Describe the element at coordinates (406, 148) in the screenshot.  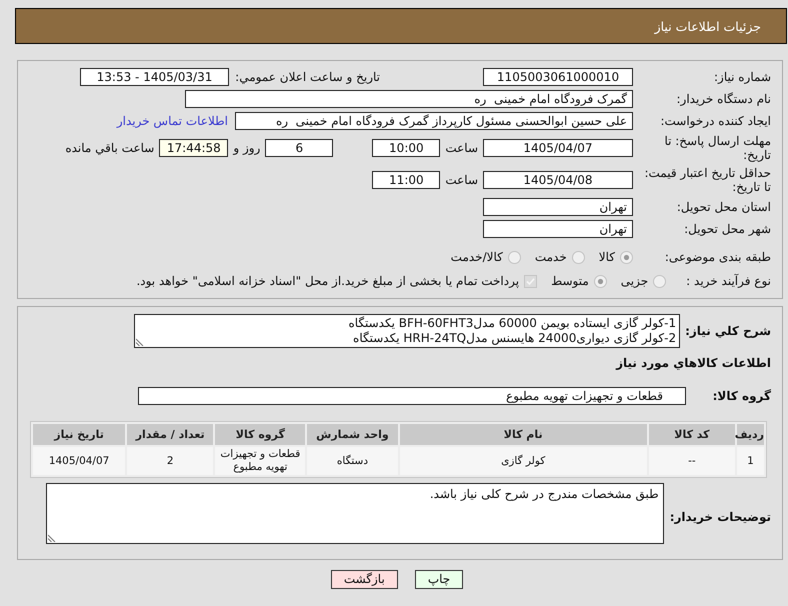
I see `time-field: 10:00` at that location.